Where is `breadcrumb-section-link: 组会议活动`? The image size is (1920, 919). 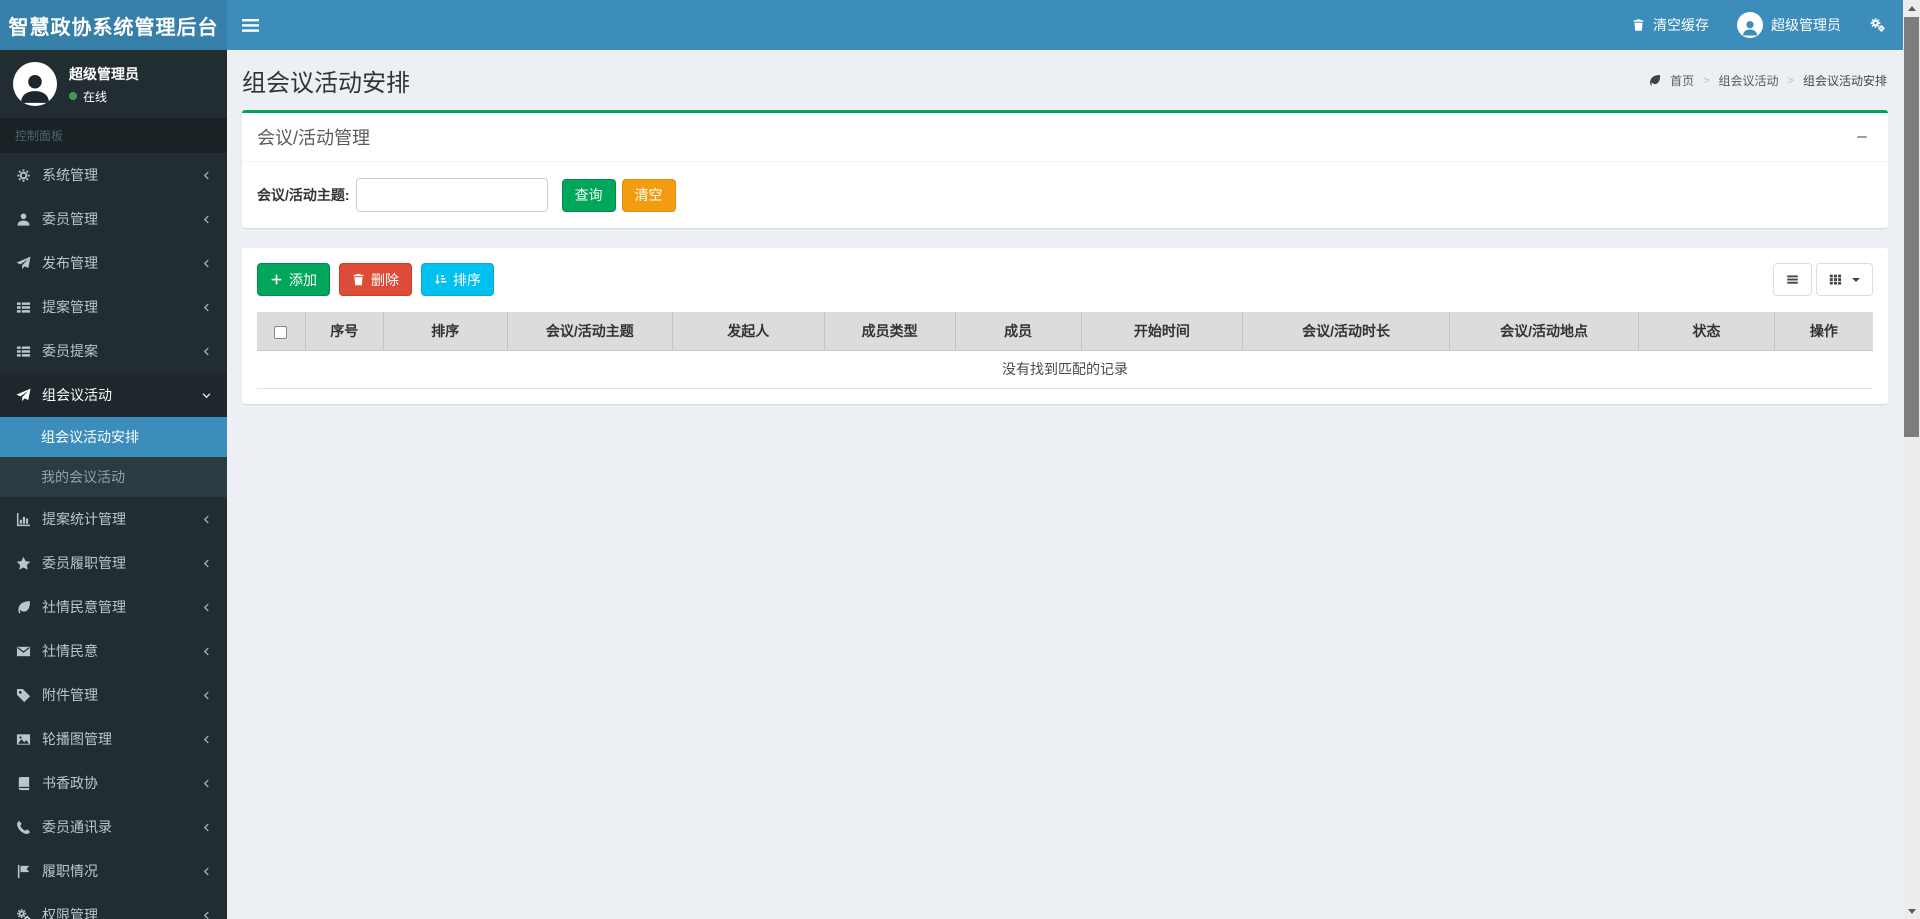
breadcrumb-section-link: 组会议活动 is located at coordinates (1749, 80).